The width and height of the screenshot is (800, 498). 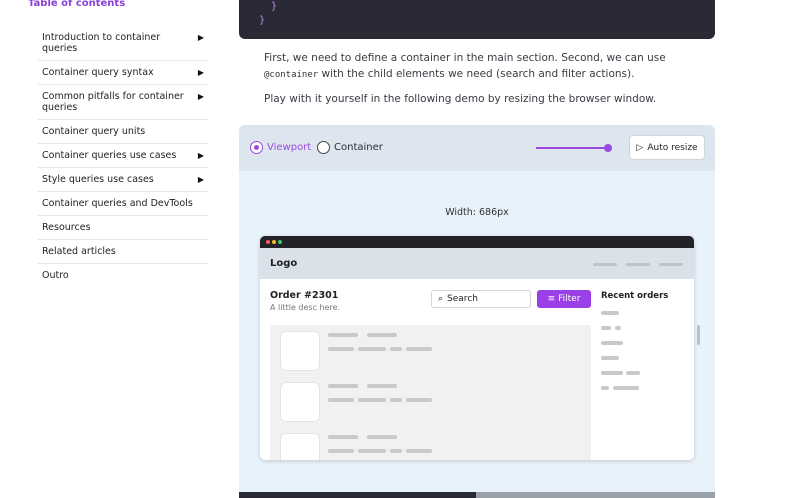 I want to click on search-label: Search, so click(x=462, y=299).